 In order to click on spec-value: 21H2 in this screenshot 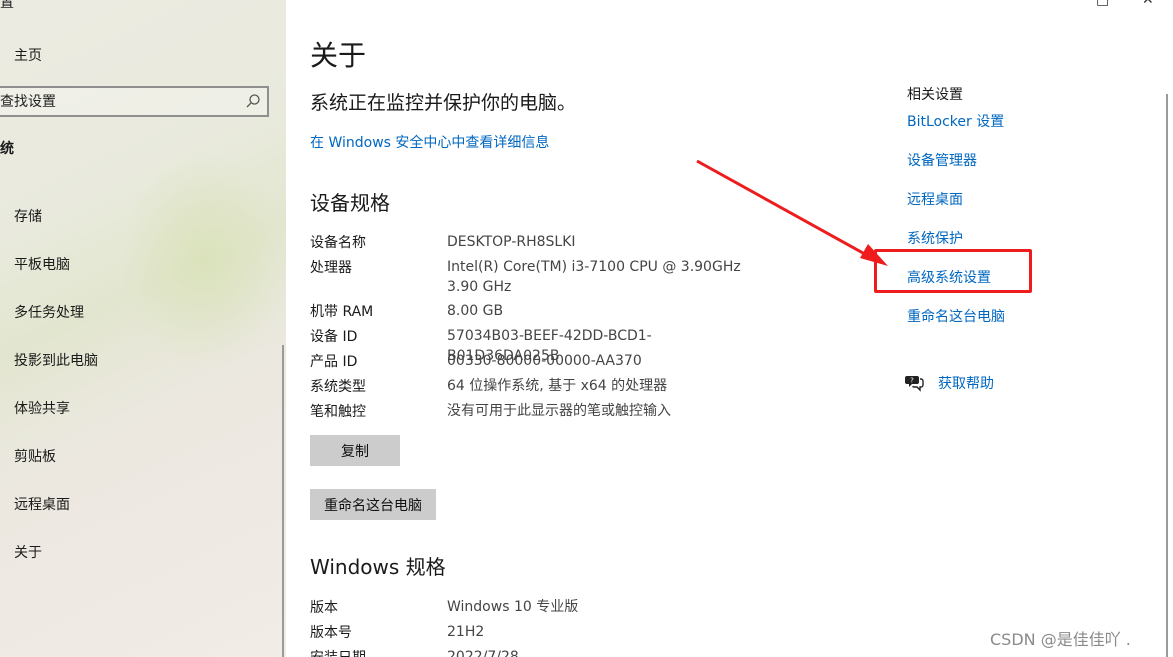, I will do `click(466, 632)`.